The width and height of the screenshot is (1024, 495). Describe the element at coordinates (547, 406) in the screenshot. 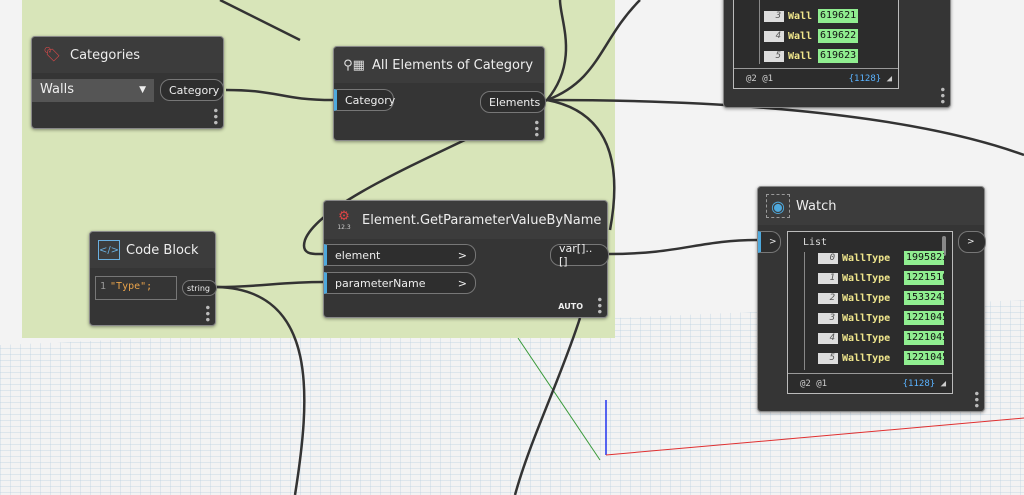

I see `wire-down-bottom` at that location.